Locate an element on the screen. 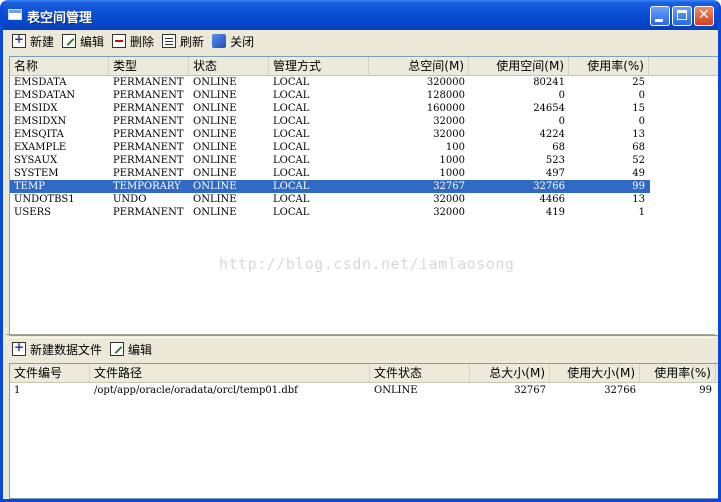 Image resolution: width=721 pixels, height=502 pixels. table-row: EMSDATAN PERMANENT ONLINE LOCAL 128000 0 0 is located at coordinates (330, 95).